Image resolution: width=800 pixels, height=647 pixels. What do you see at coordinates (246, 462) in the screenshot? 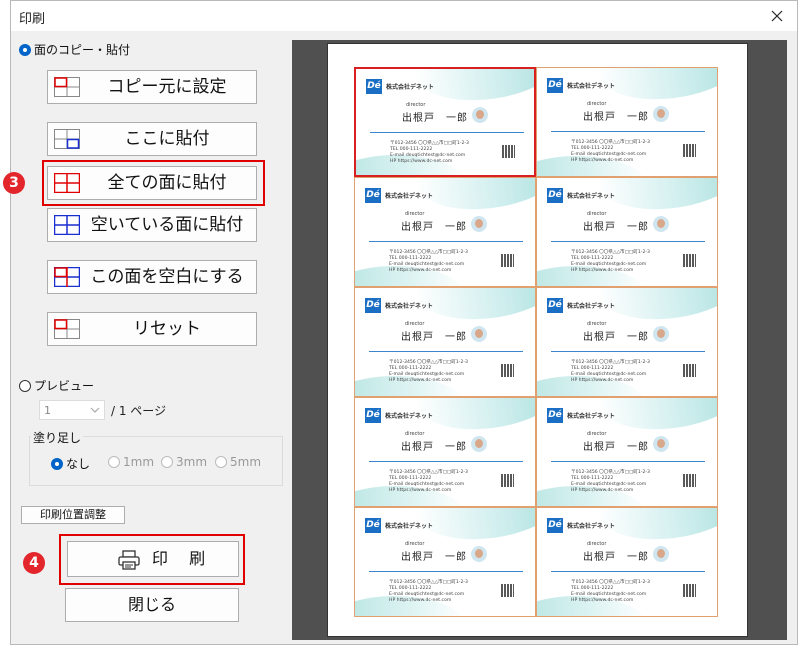
I see `bleed-option-label: 5mm` at bounding box center [246, 462].